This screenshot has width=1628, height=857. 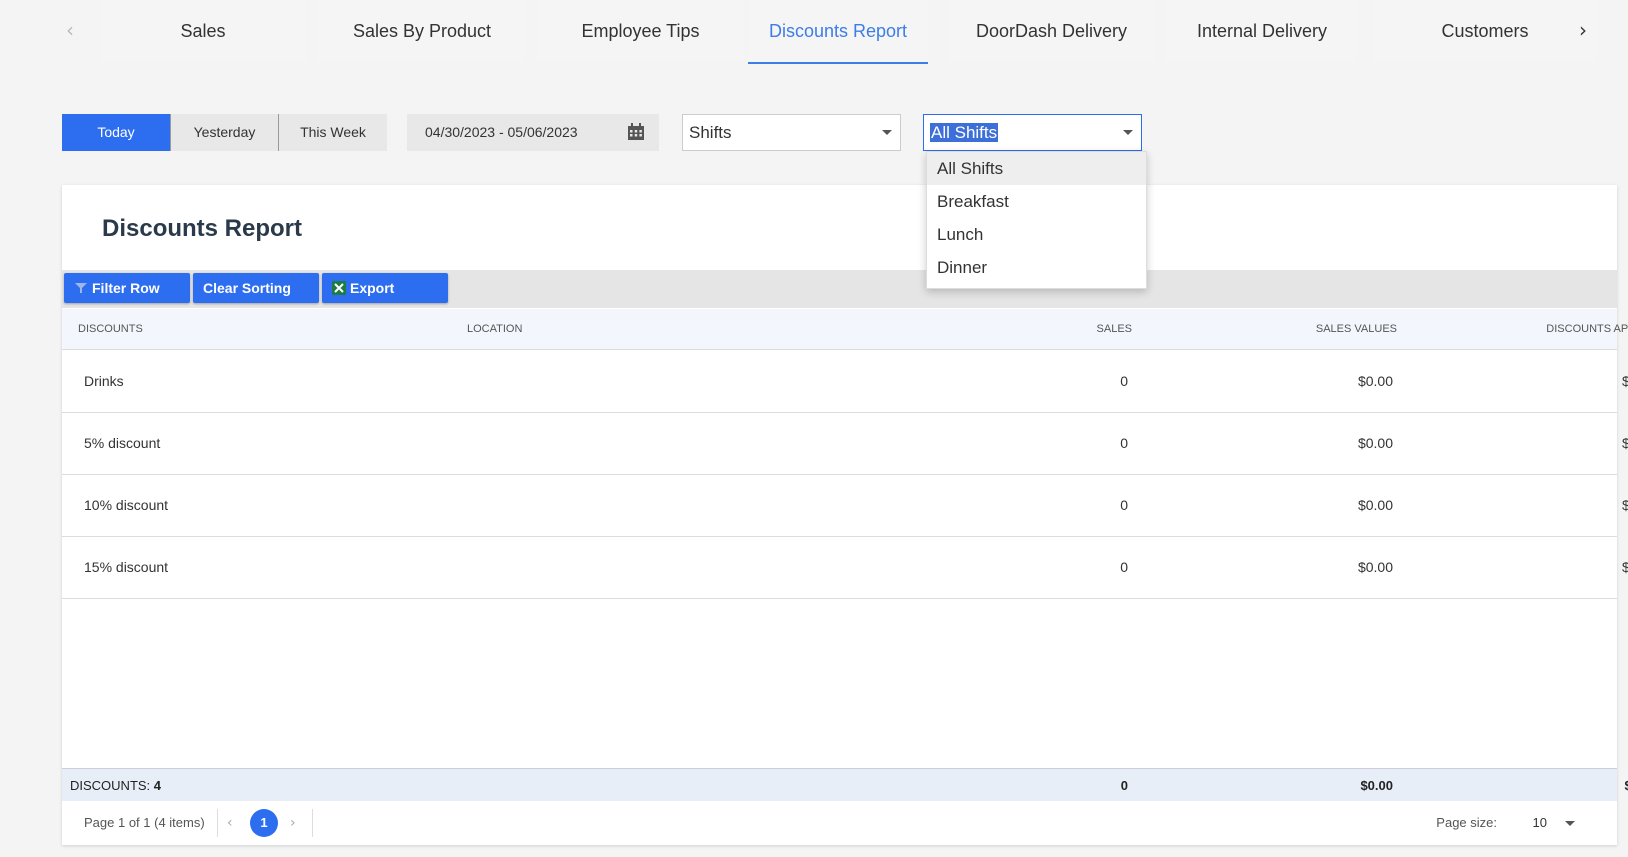 What do you see at coordinates (1124, 785) in the screenshot?
I see `summary-sales: 0` at bounding box center [1124, 785].